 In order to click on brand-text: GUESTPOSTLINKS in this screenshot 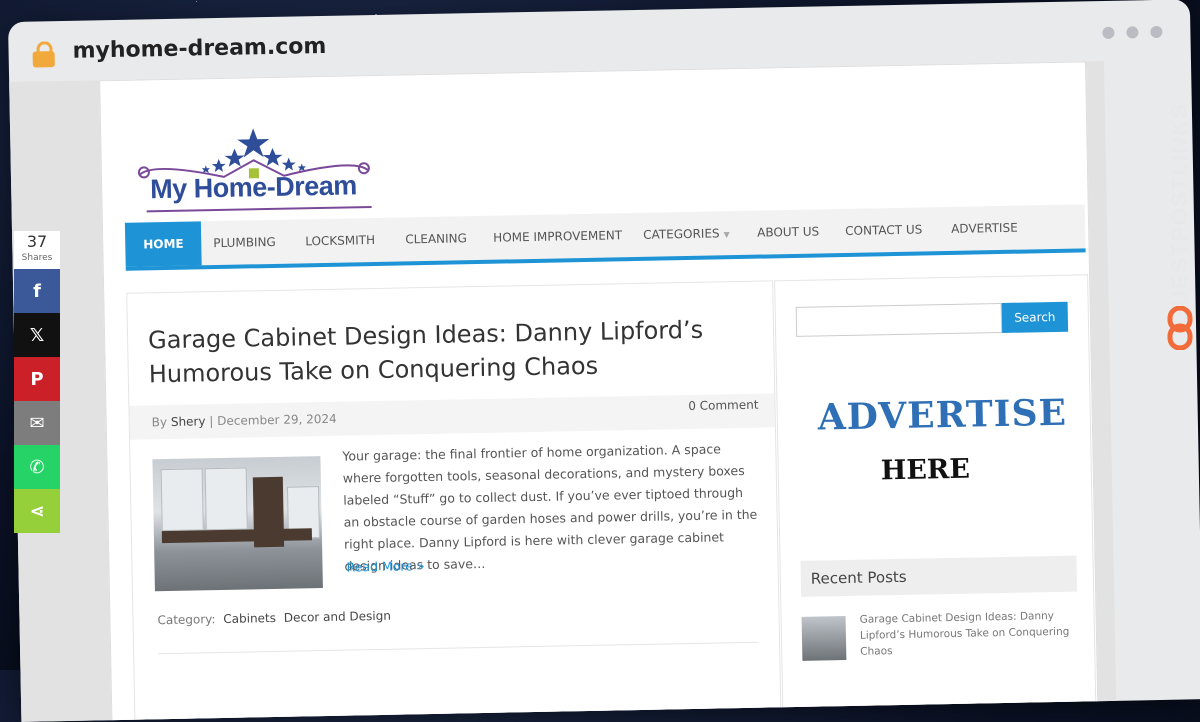, I will do `click(1179, 213)`.